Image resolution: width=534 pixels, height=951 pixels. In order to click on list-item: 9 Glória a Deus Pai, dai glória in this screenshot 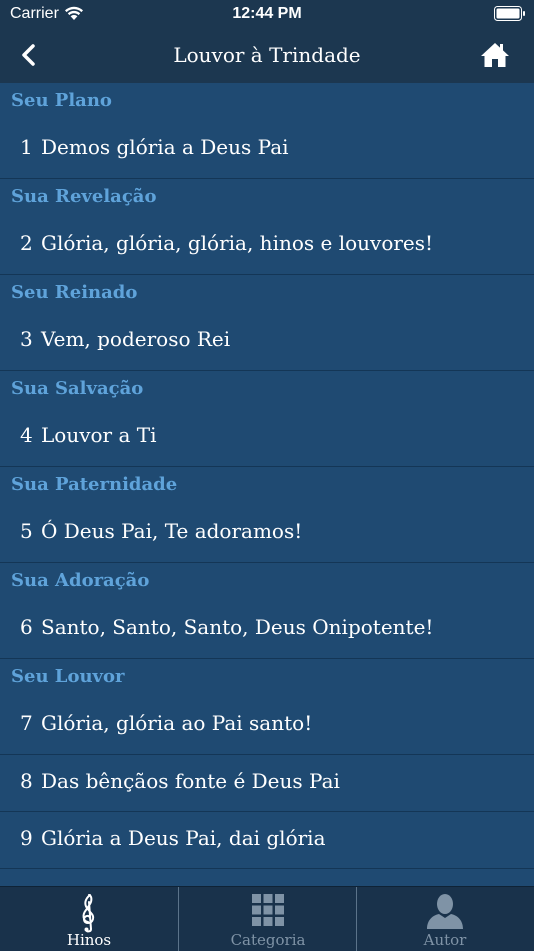, I will do `click(267, 840)`.